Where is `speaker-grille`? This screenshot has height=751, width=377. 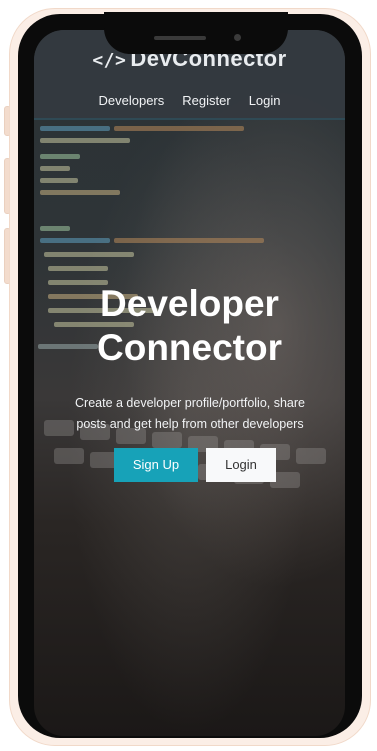
speaker-grille is located at coordinates (180, 38).